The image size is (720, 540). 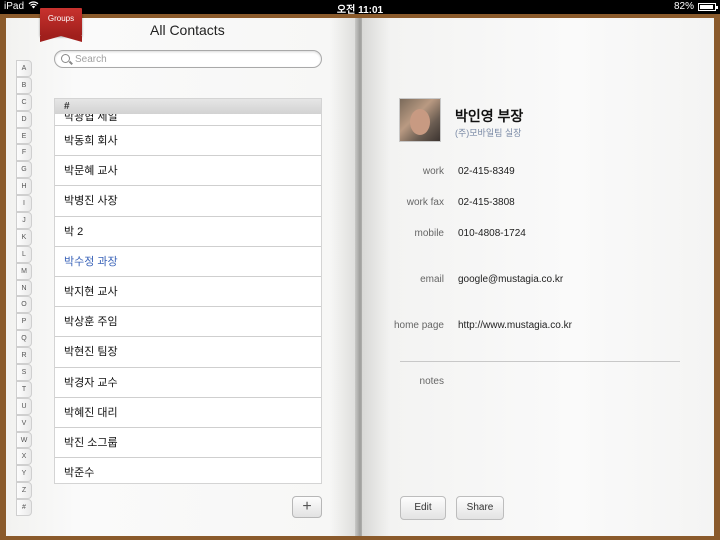 I want to click on index-tab: N, so click(x=24, y=288).